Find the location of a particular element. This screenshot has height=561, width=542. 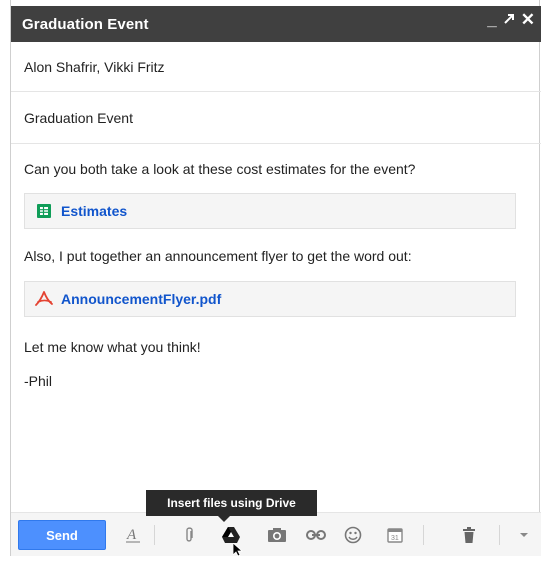

discard-icon is located at coordinates (469, 535).